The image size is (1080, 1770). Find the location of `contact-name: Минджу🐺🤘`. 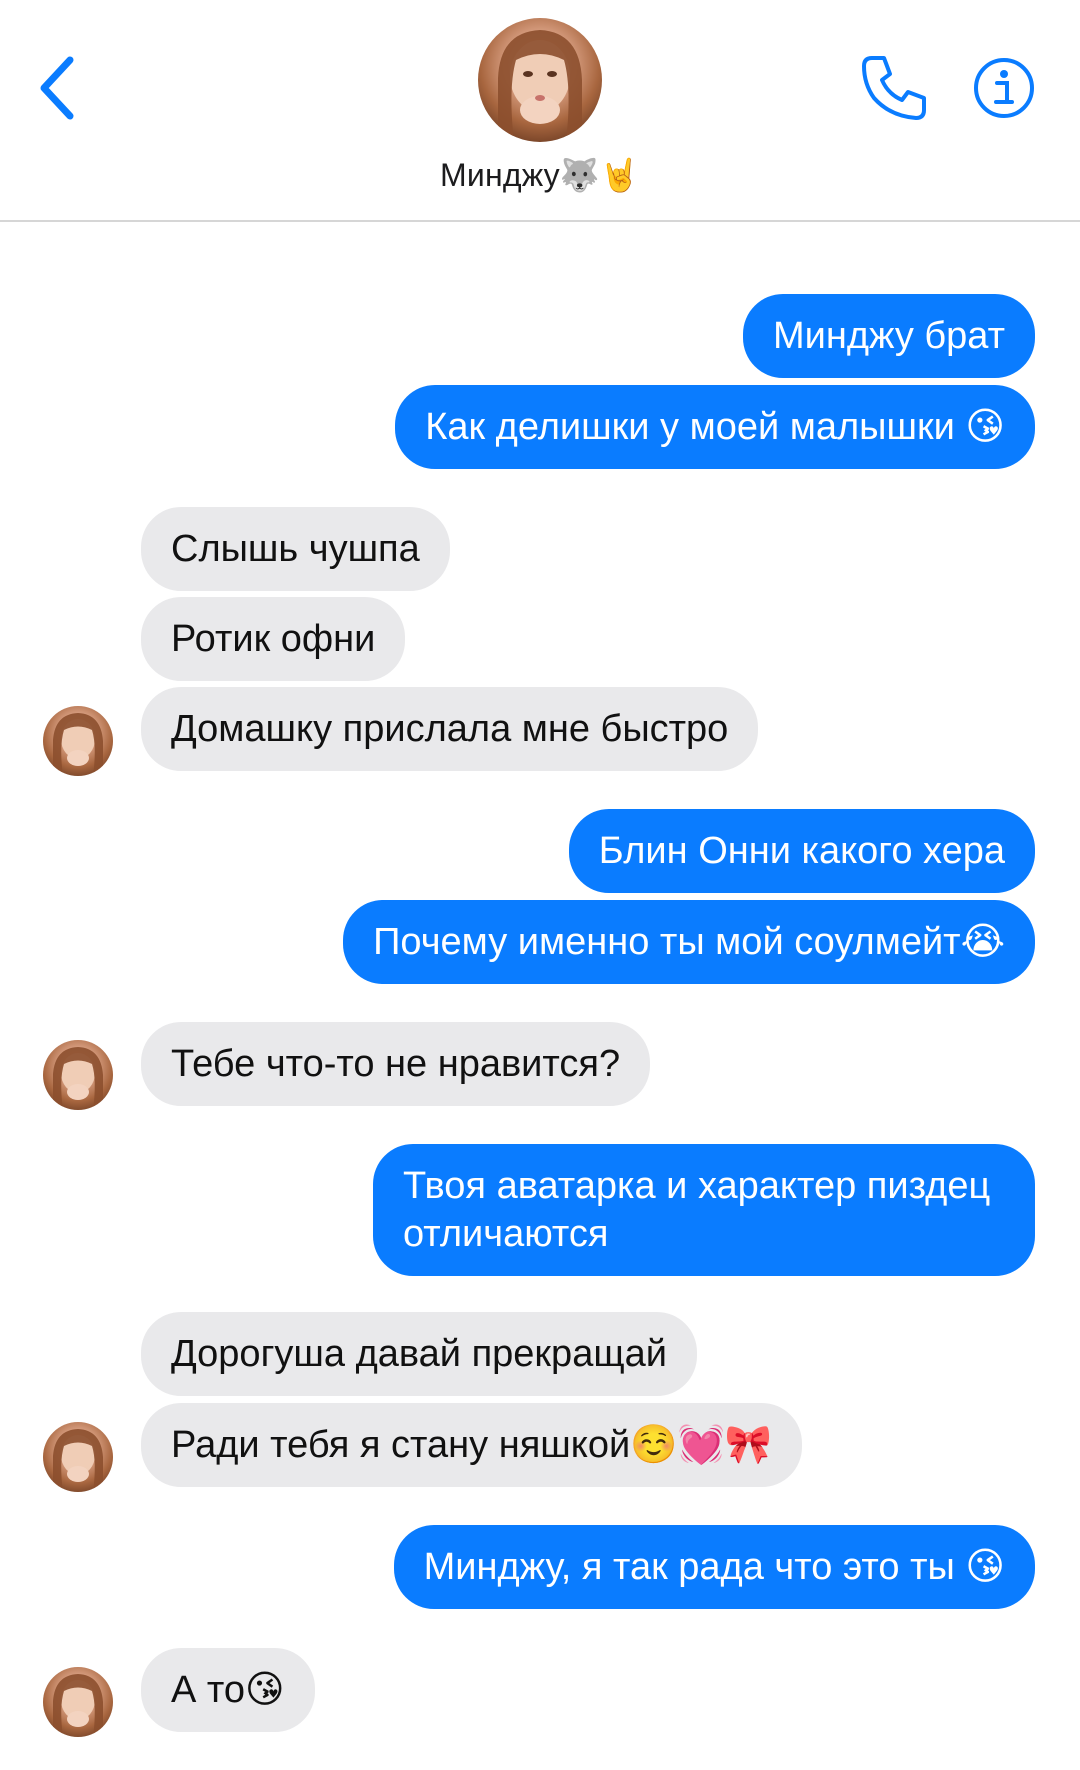

contact-name: Минджу🐺🤘 is located at coordinates (540, 175).